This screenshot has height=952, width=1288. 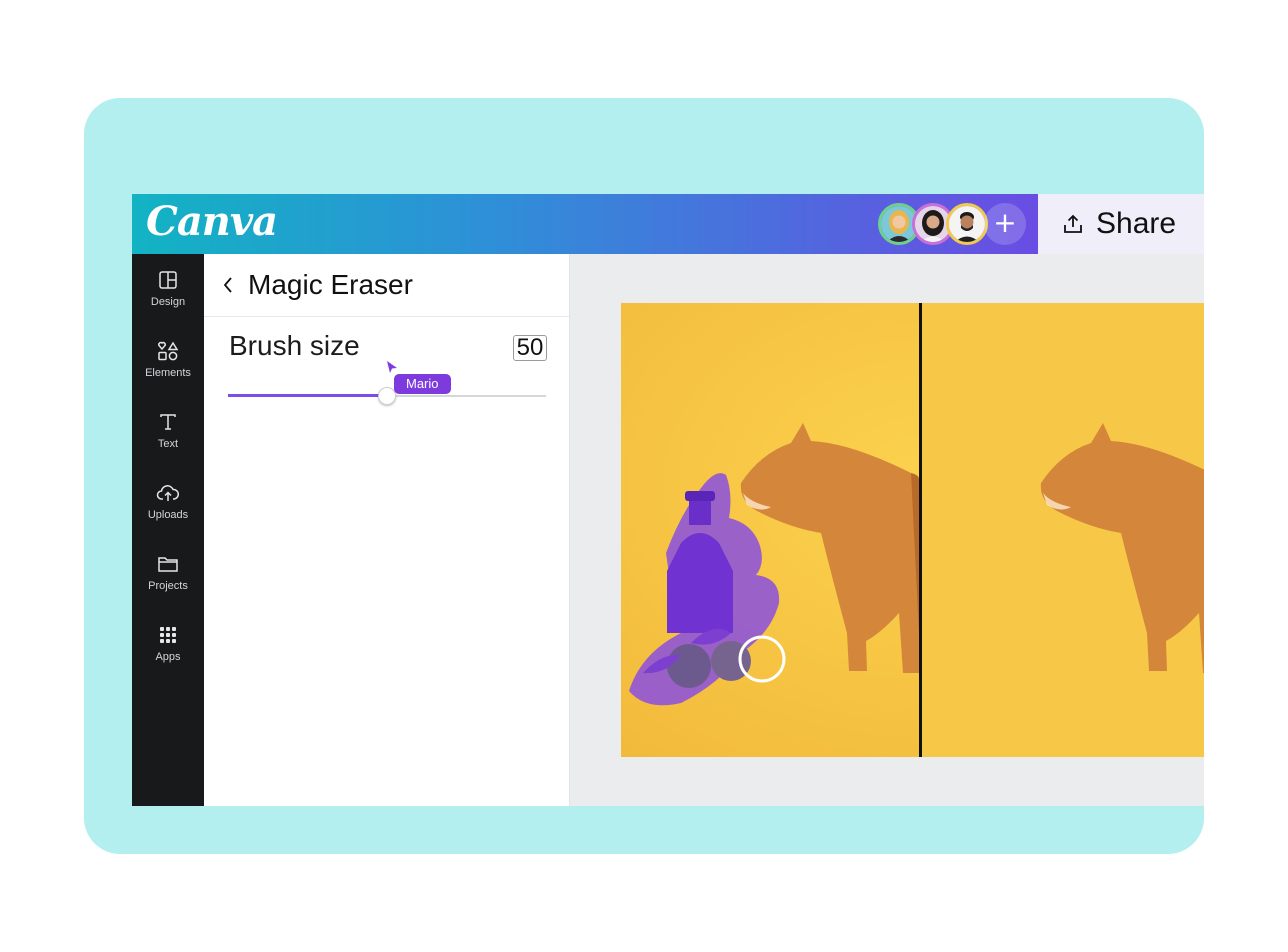 I want to click on add-collaborator-button: +, so click(x=1005, y=224).